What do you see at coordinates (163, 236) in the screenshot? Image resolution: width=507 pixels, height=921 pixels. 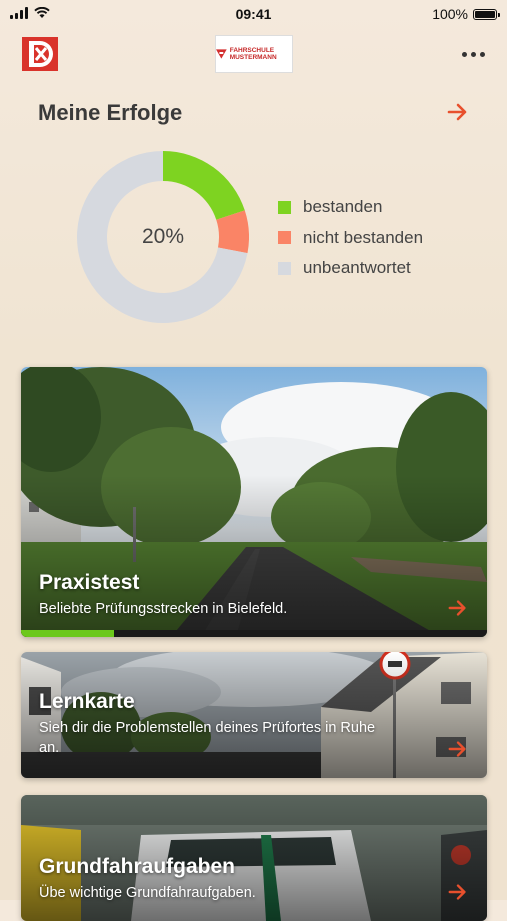 I see `donut-center-label: 20%` at bounding box center [163, 236].